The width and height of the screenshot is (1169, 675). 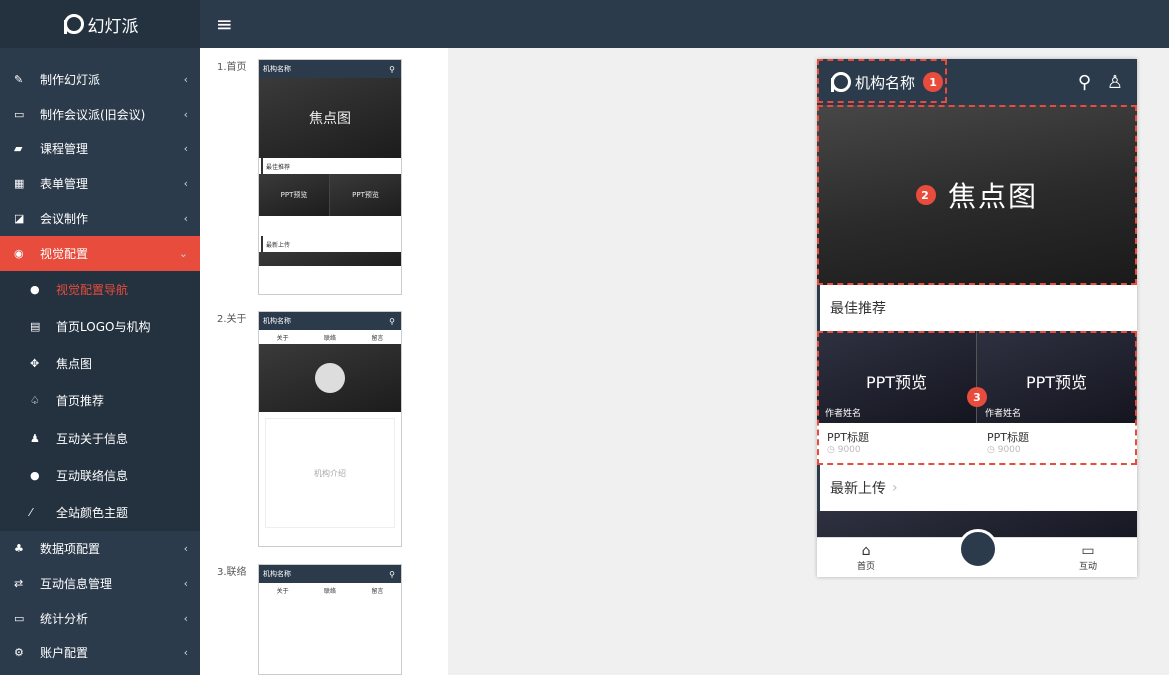 What do you see at coordinates (858, 489) in the screenshot?
I see `latest-label: 最新上传` at bounding box center [858, 489].